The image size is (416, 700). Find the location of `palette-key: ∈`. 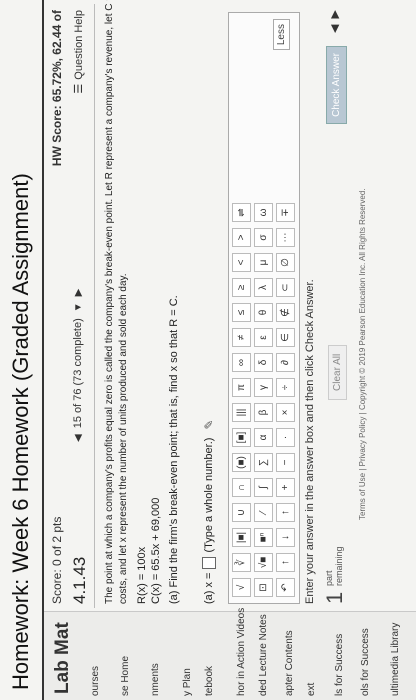

palette-key: ∈ is located at coordinates (285, 337).